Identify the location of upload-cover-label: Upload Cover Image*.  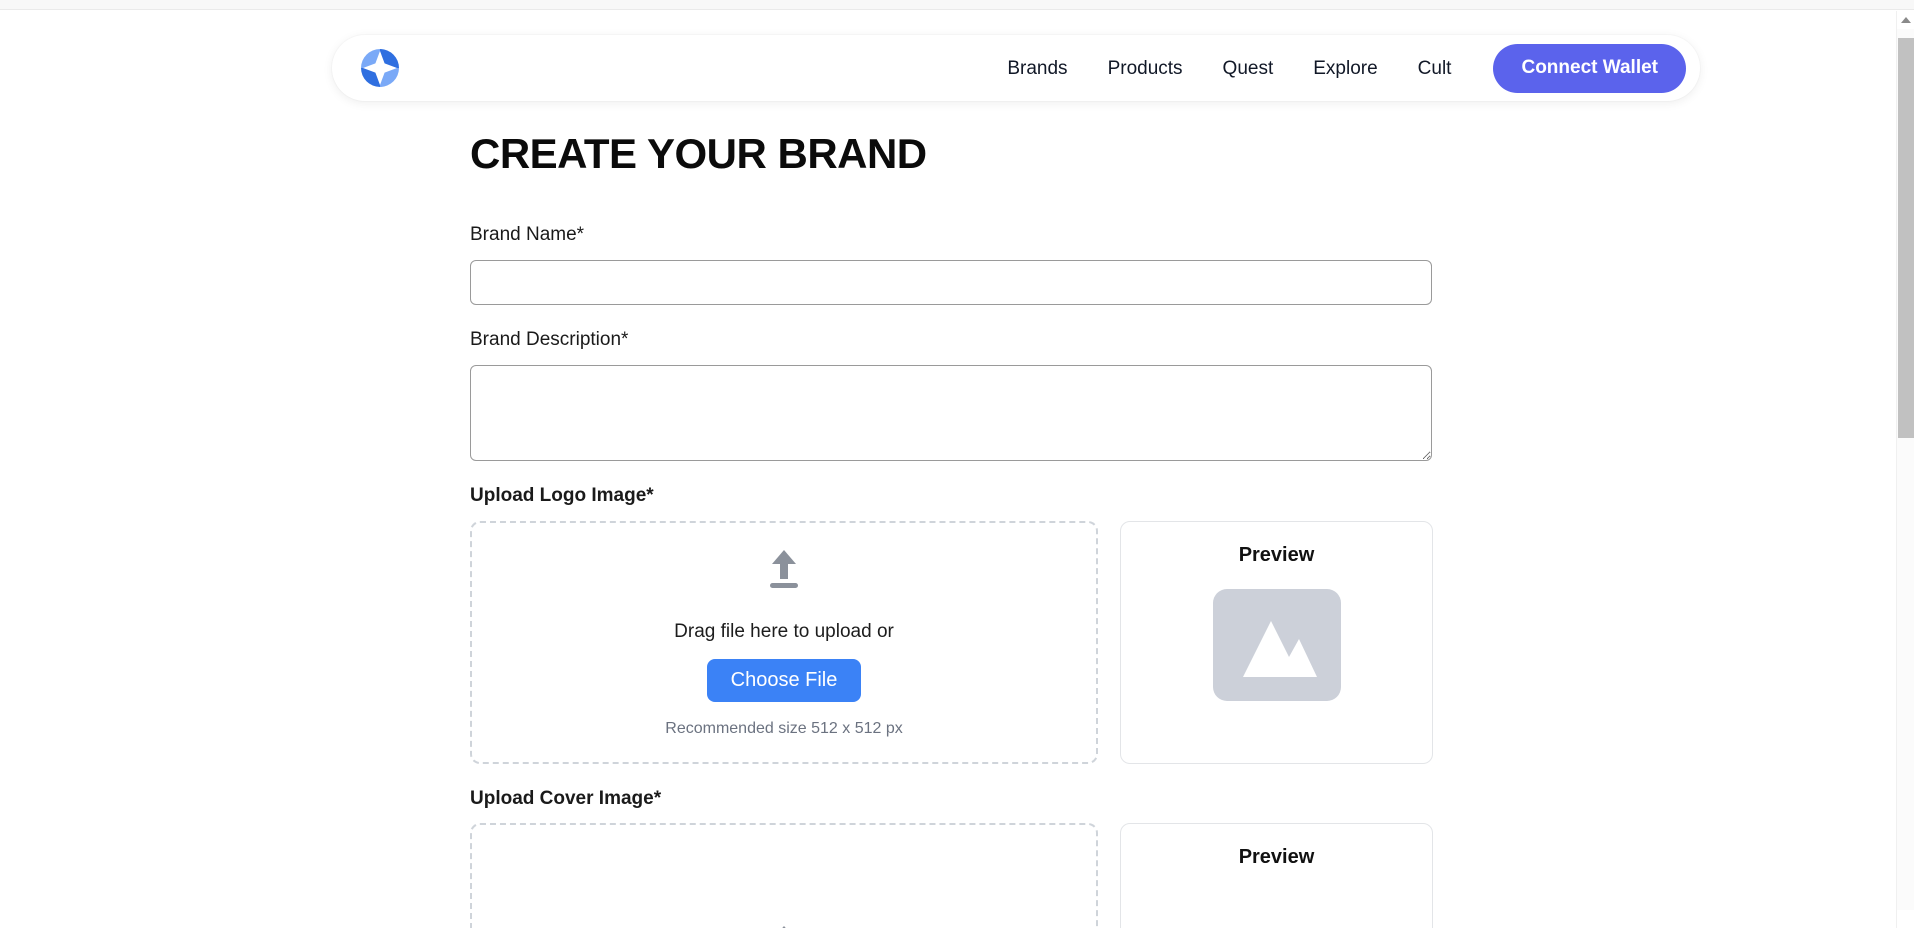
(566, 798).